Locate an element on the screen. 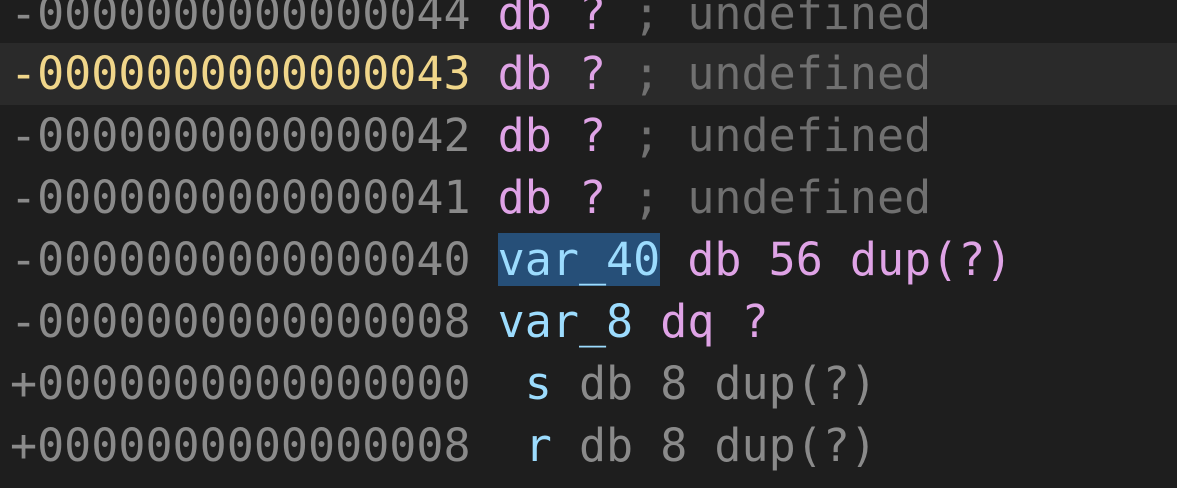 The width and height of the screenshot is (1177, 488). stack-offset: -0000000000000040 is located at coordinates (240, 259).